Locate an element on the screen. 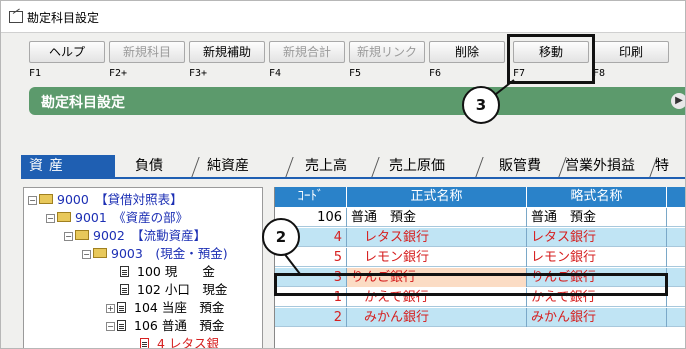  callout-2: 2 is located at coordinates (281, 237).